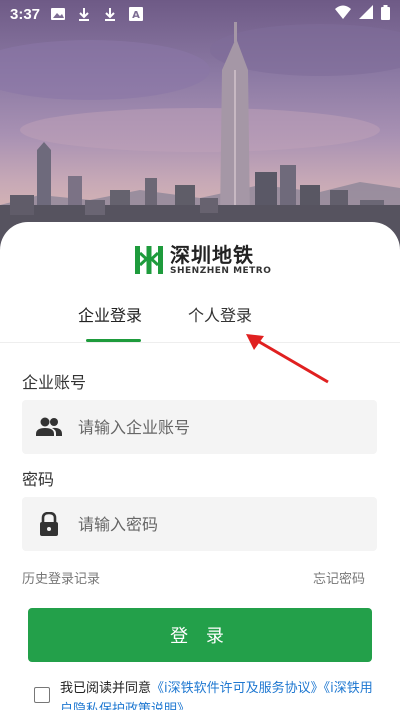  Describe the element at coordinates (200, 635) in the screenshot. I see `login-button: 登 录` at that location.